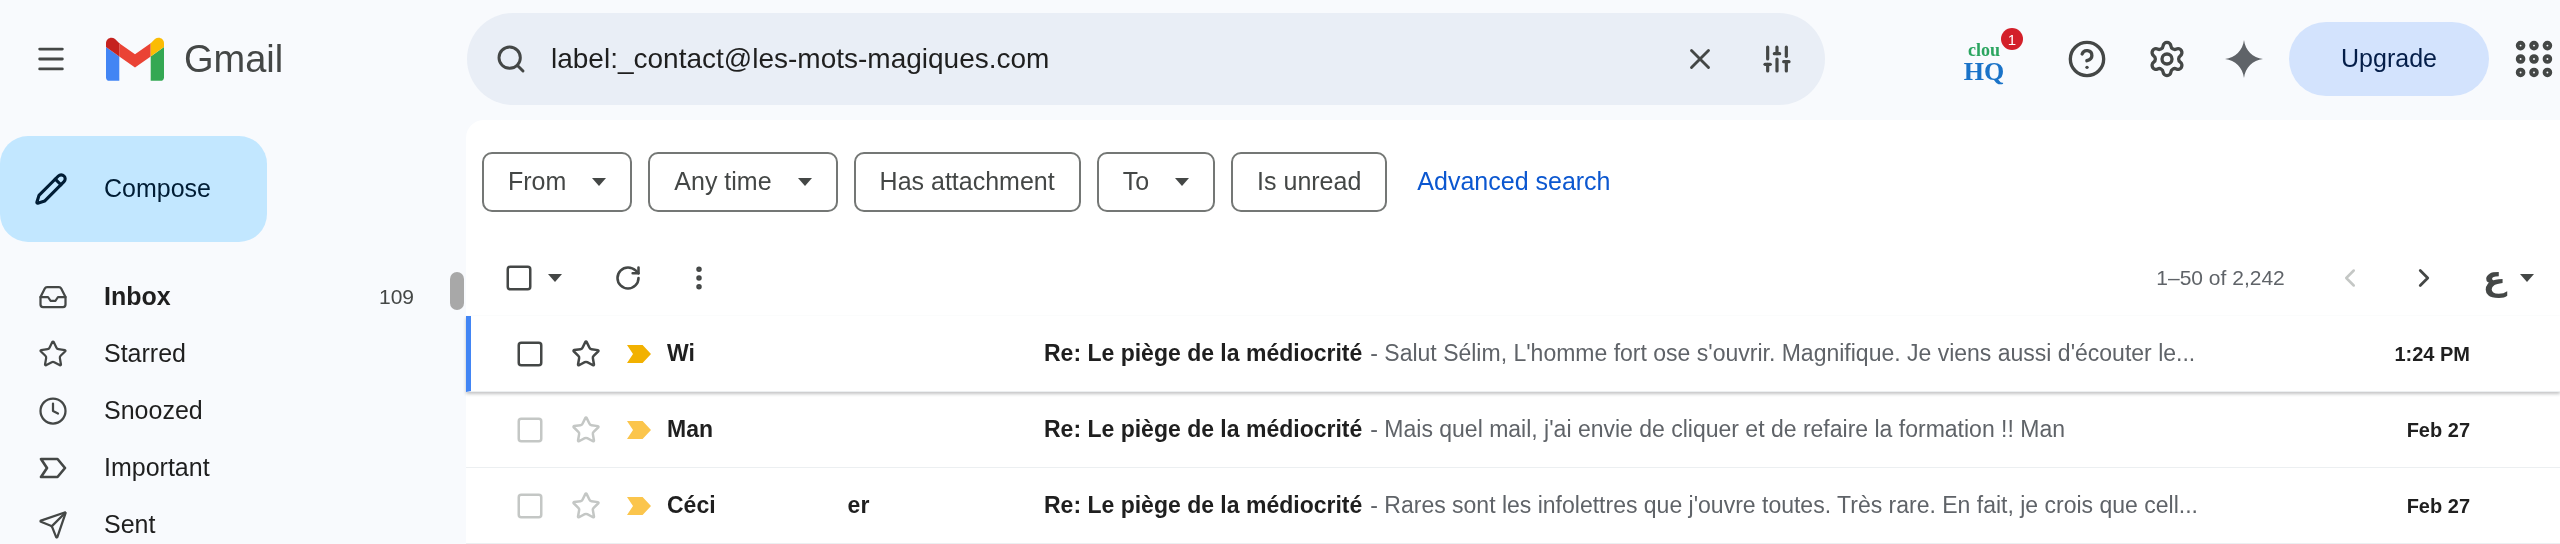 The height and width of the screenshot is (544, 2560). What do you see at coordinates (1777, 59) in the screenshot?
I see `filter-options-icon` at bounding box center [1777, 59].